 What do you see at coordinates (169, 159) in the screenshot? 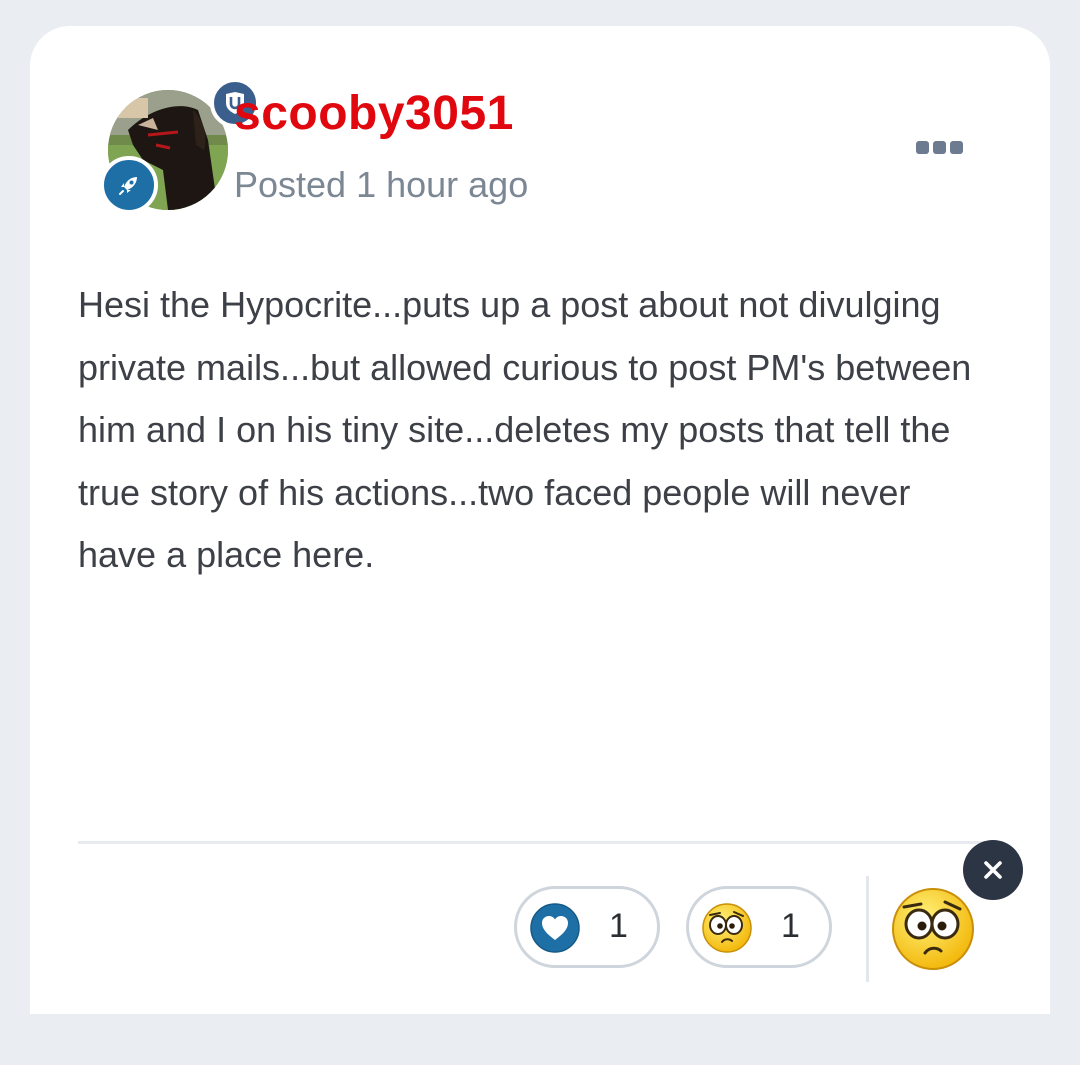
I see `author-avatar-group` at bounding box center [169, 159].